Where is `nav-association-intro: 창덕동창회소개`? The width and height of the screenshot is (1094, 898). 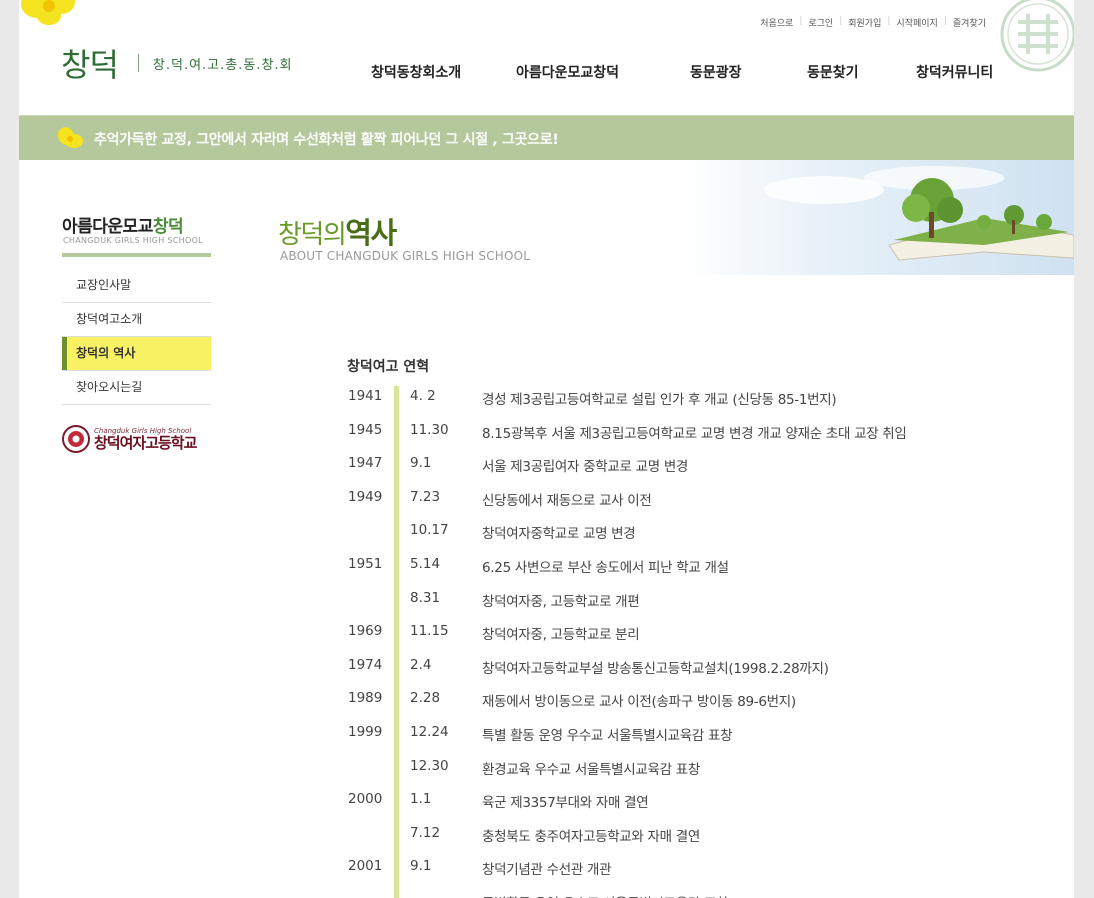 nav-association-intro: 창덕동창회소개 is located at coordinates (416, 72).